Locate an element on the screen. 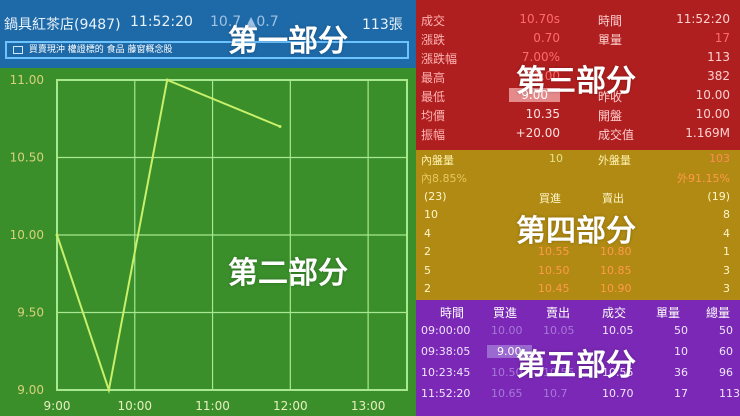  part2-label: 第二部分 is located at coordinates (288, 273).